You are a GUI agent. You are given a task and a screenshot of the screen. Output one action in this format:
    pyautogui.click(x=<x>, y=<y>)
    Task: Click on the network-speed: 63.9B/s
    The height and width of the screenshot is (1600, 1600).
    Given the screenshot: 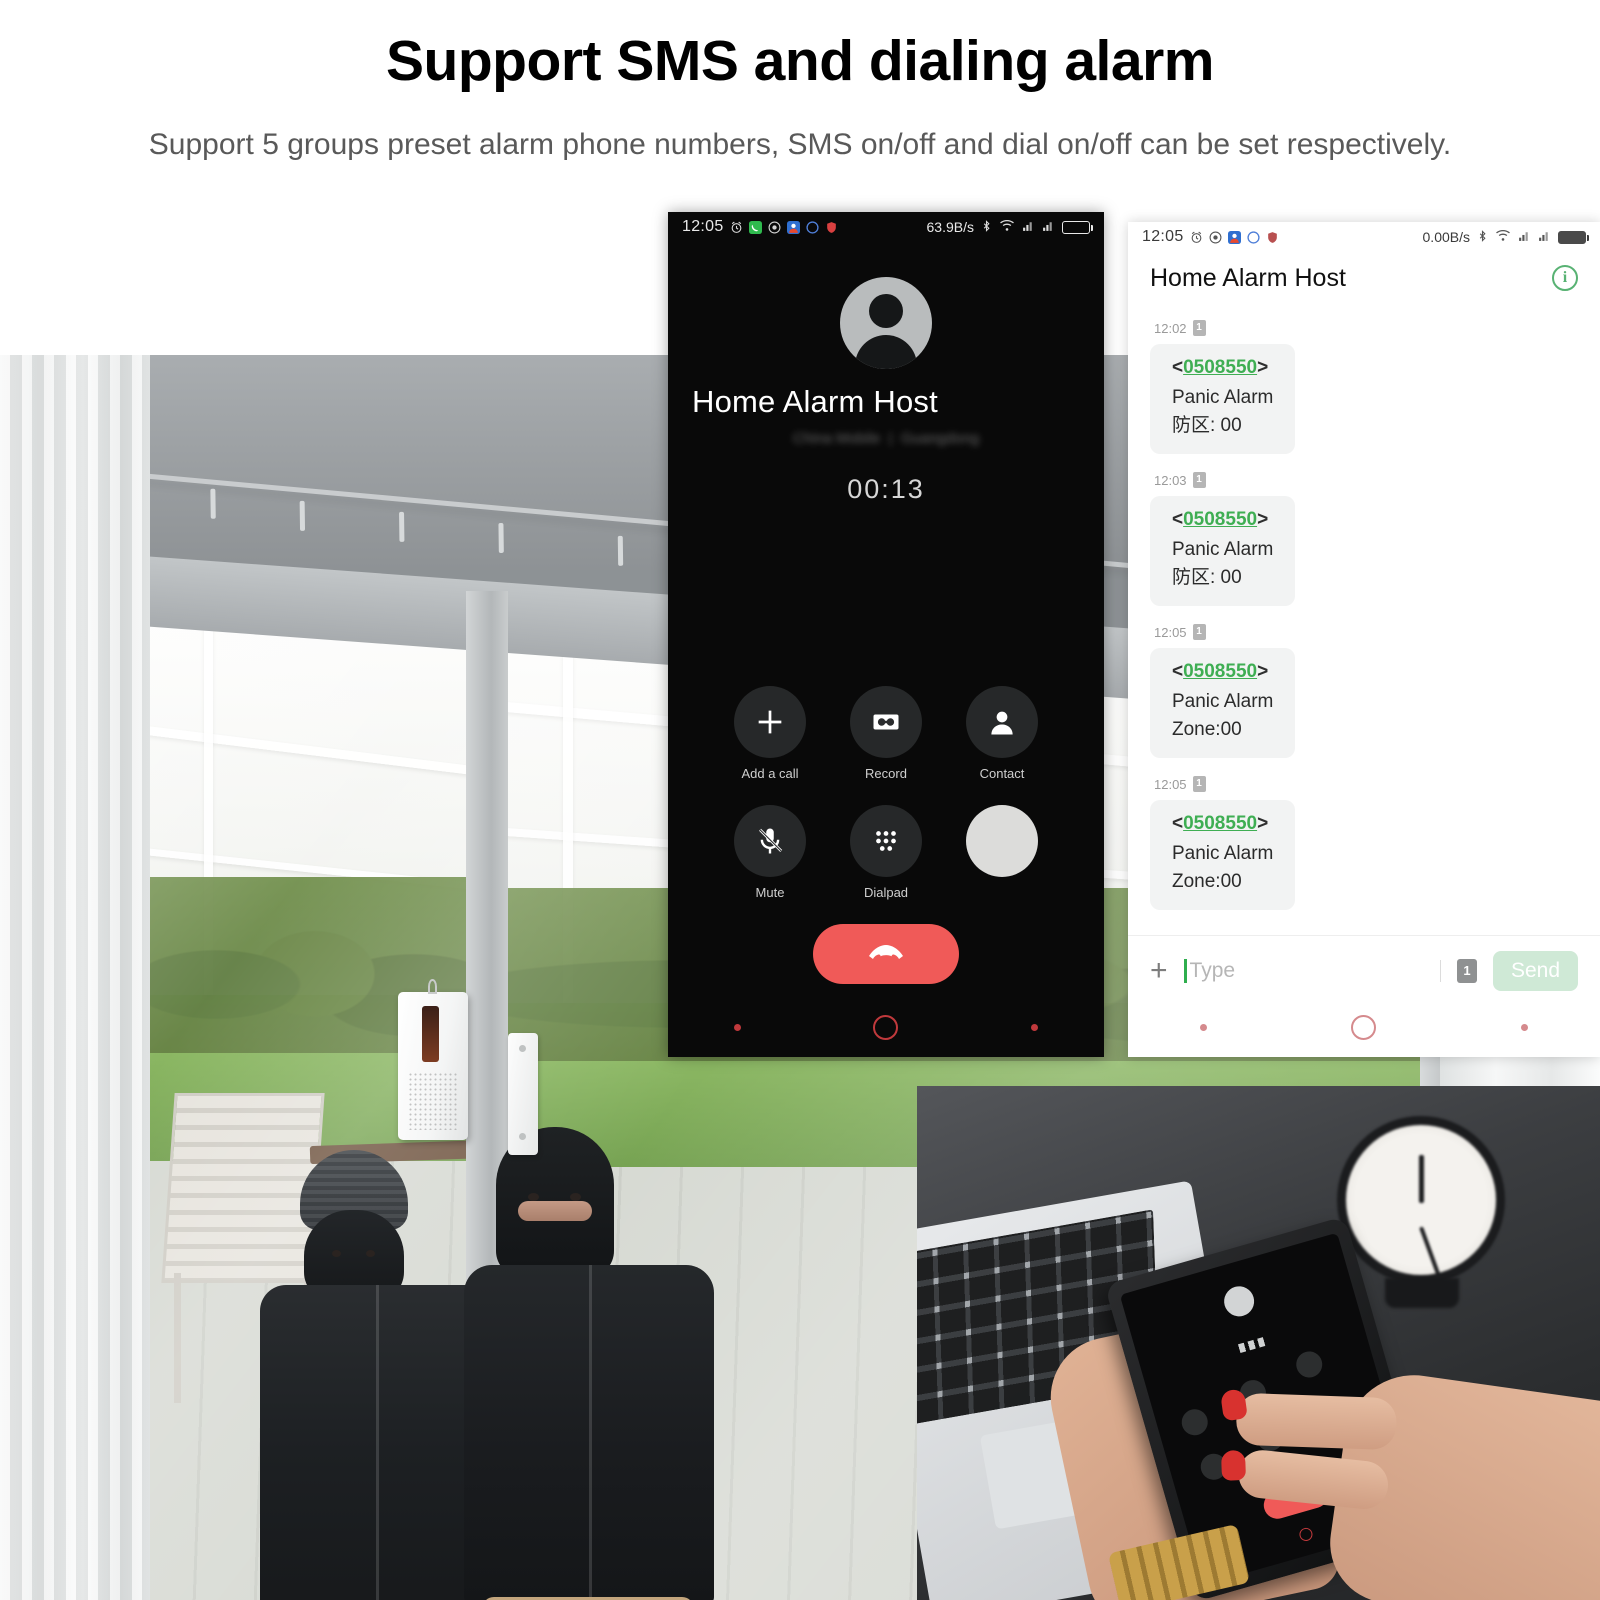 What is the action you would take?
    pyautogui.click(x=950, y=227)
    